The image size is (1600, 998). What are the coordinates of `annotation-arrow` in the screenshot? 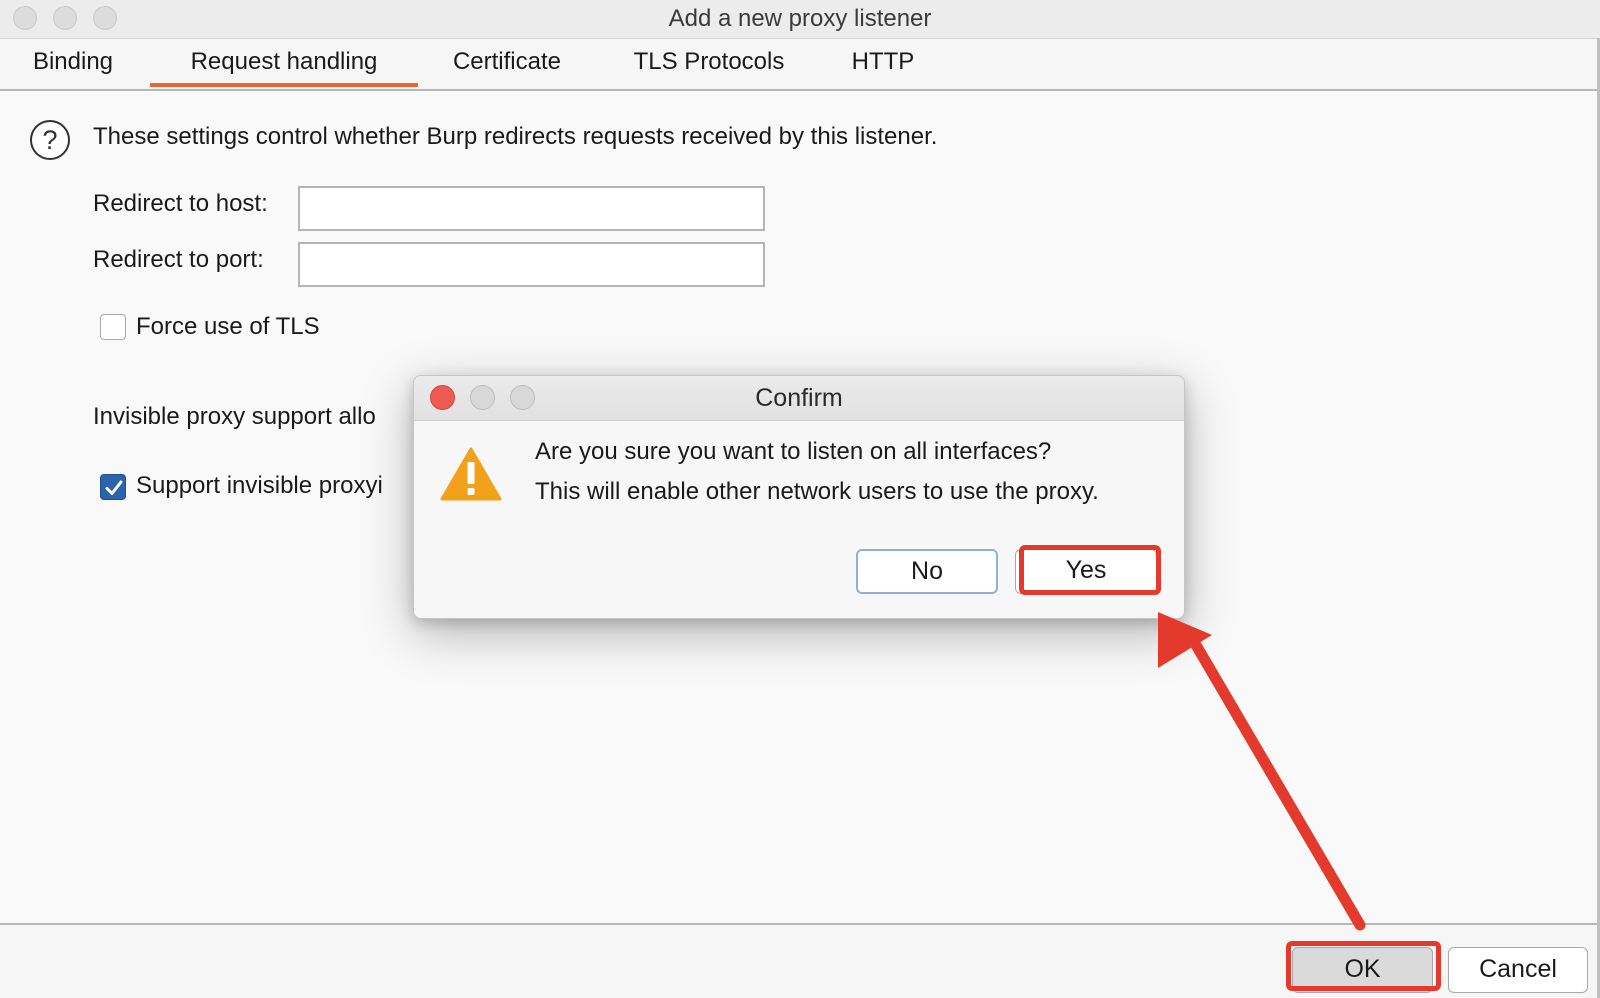 It's located at (1262, 771).